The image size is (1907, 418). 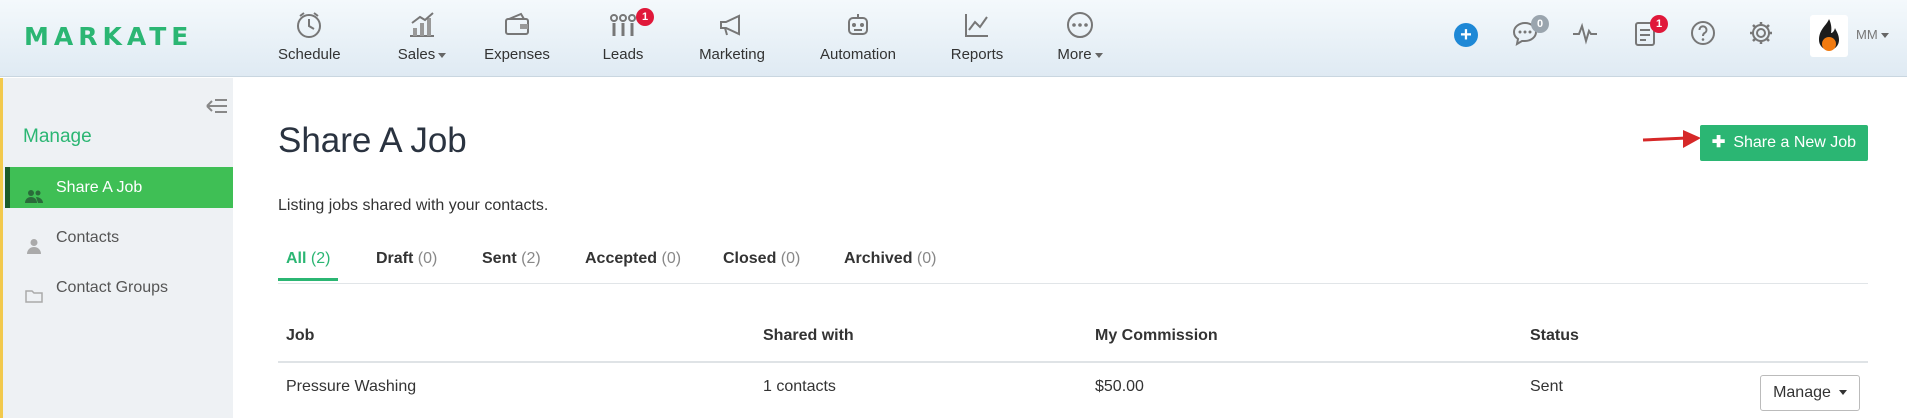 I want to click on column-header-status: Status, so click(x=1554, y=335).